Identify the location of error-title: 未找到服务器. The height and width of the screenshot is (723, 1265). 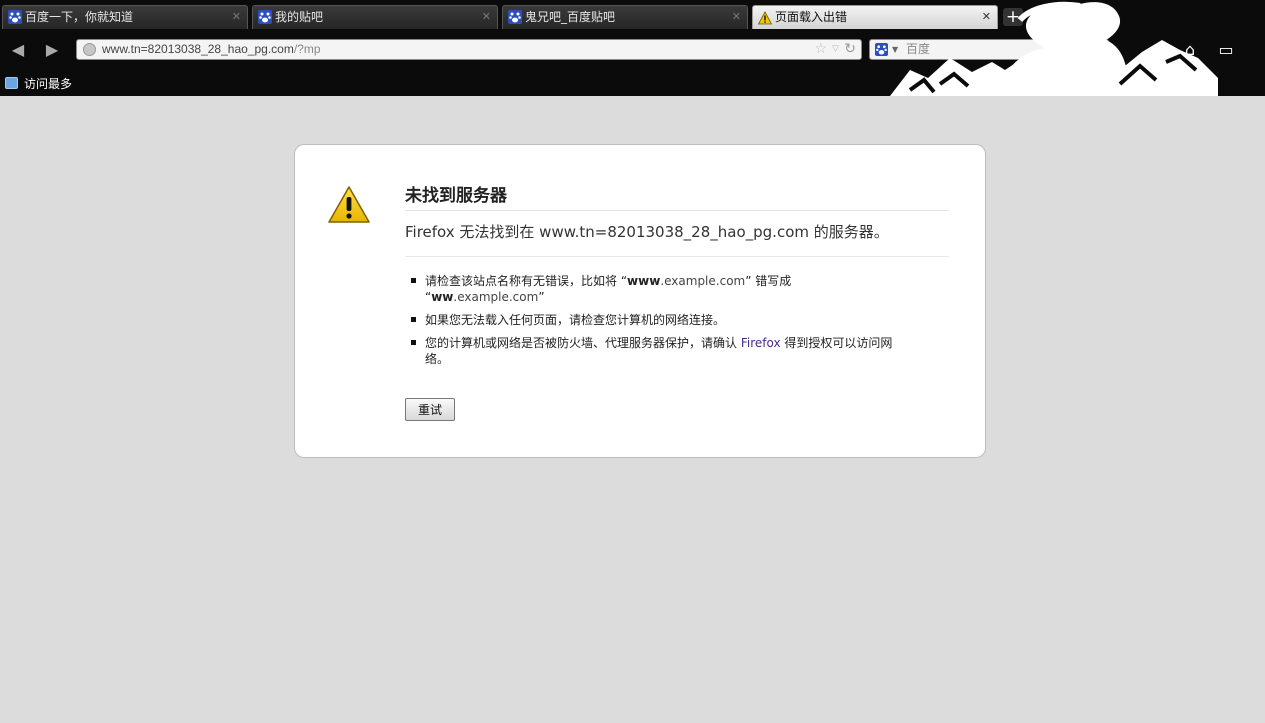
(677, 196).